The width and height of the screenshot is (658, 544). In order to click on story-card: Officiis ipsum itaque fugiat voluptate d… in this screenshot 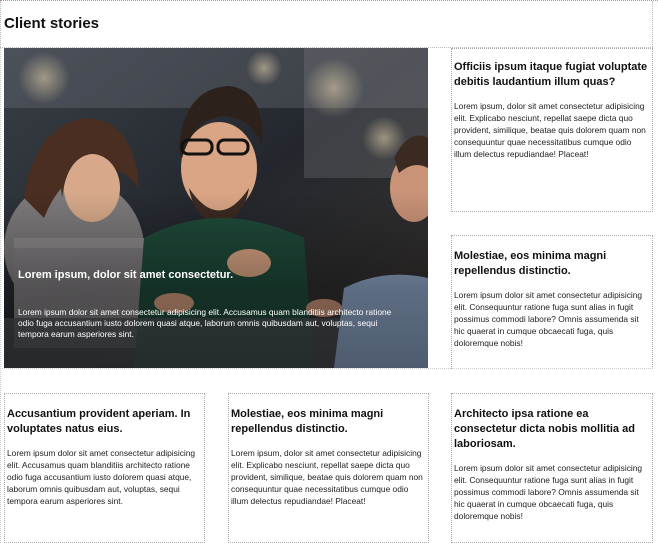, I will do `click(552, 130)`.